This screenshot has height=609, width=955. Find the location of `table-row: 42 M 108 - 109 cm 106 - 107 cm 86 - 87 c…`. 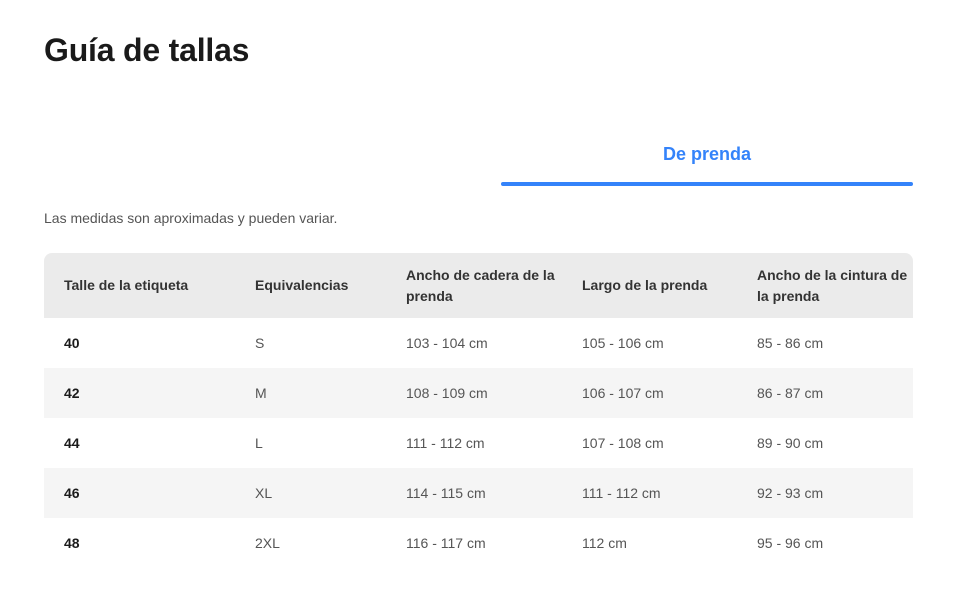

table-row: 42 M 108 - 109 cm 106 - 107 cm 86 - 87 c… is located at coordinates (478, 393).